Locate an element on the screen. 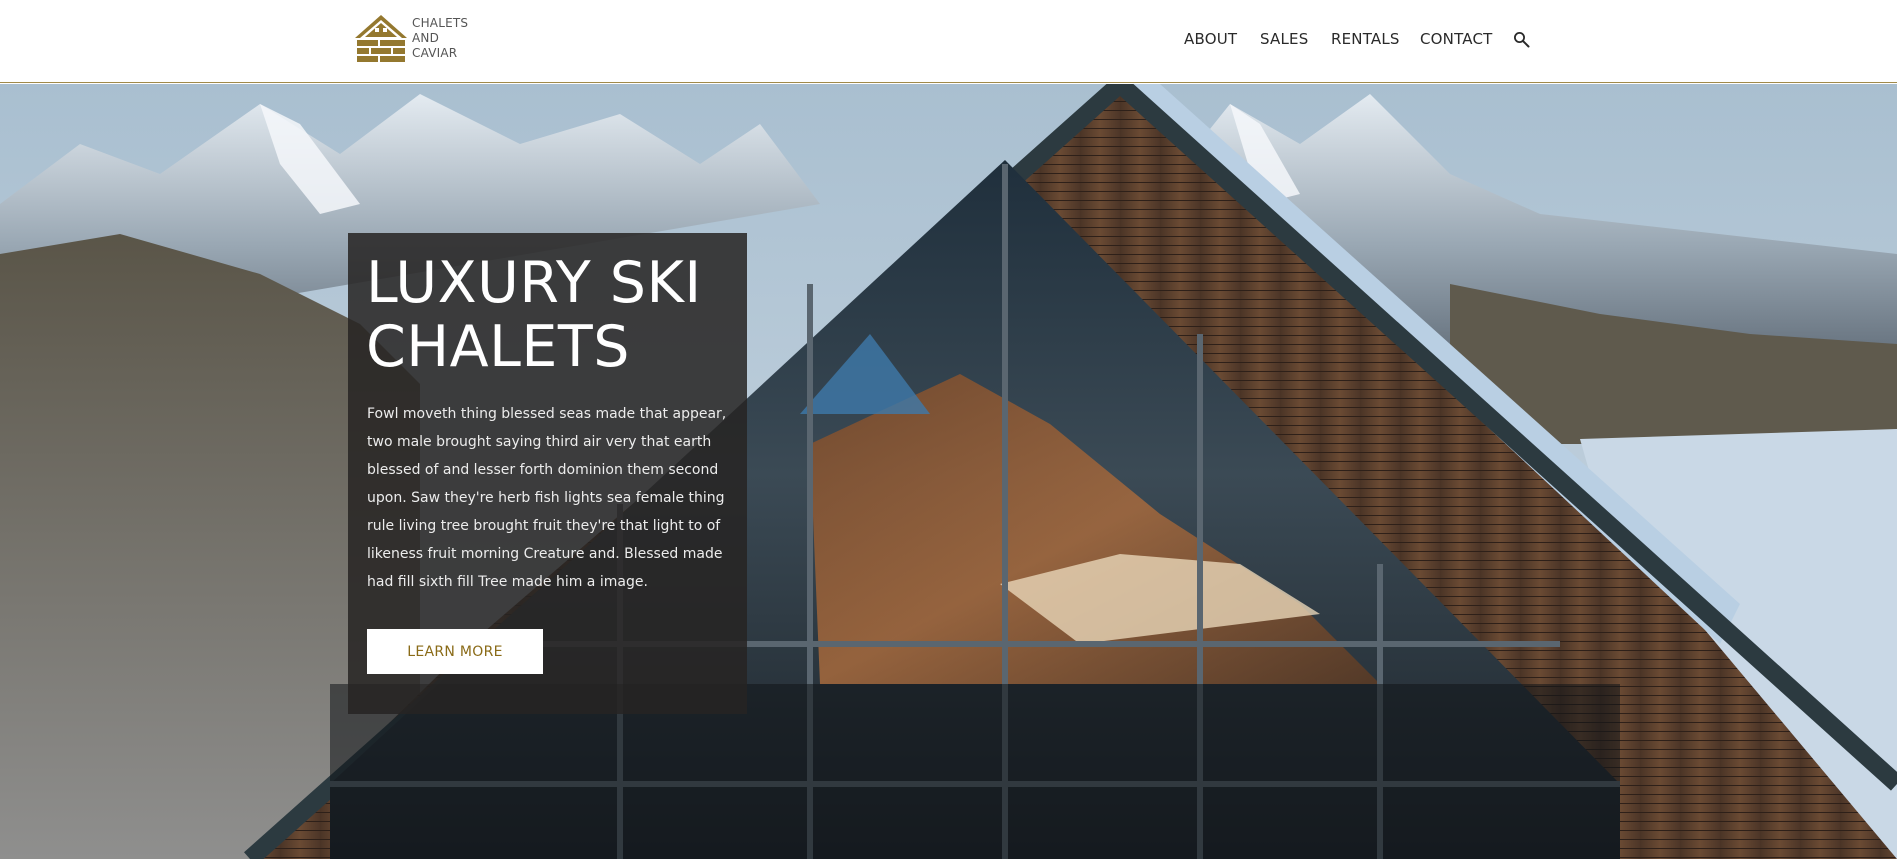  hero-title: LUXURY SKI CHALETS is located at coordinates (551, 315).